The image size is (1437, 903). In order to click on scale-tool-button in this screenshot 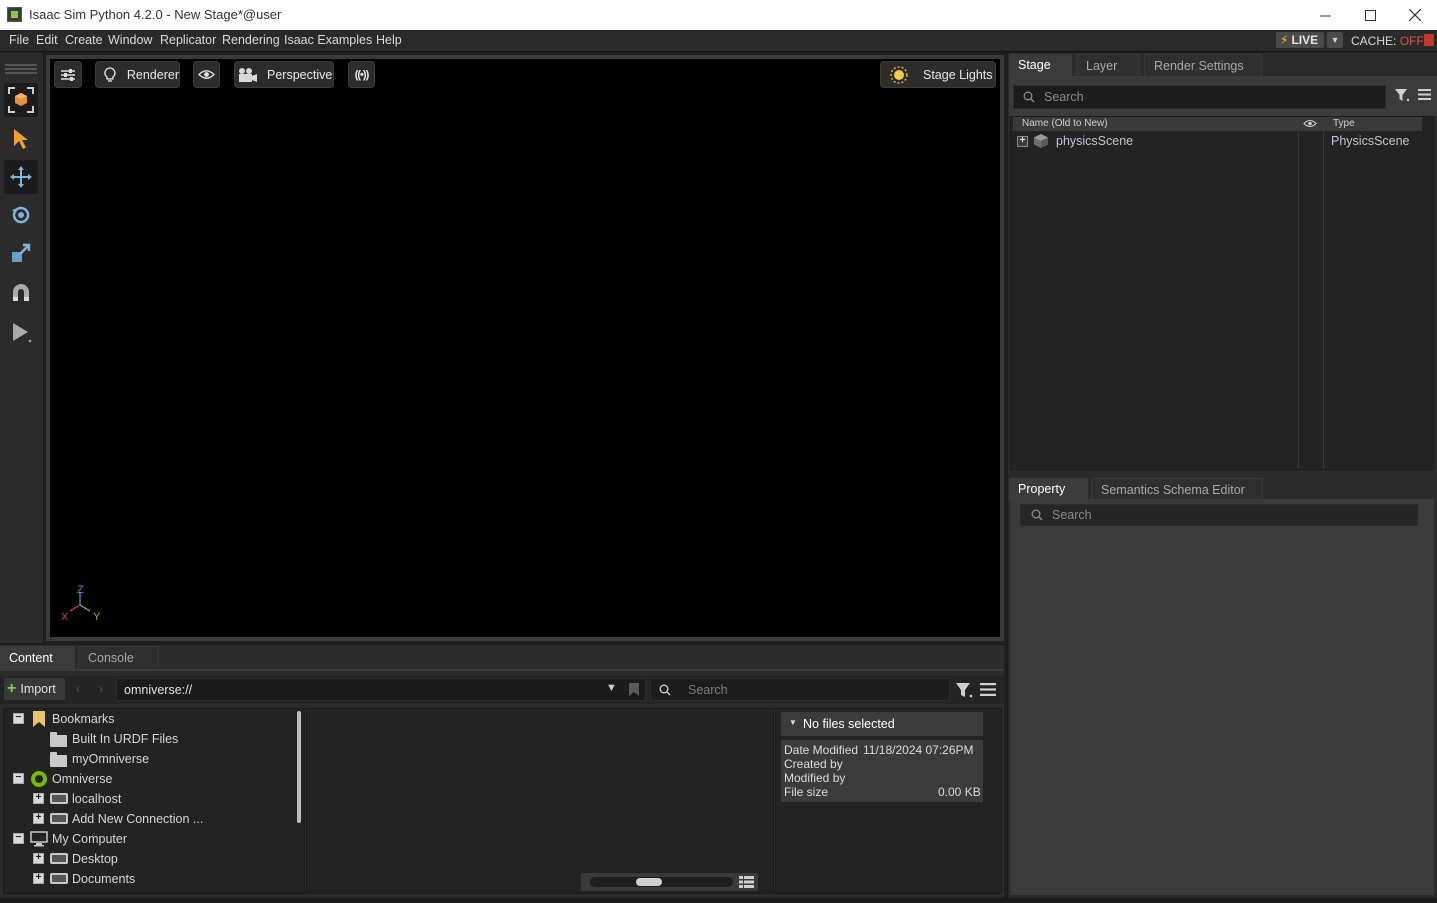, I will do `click(21, 253)`.